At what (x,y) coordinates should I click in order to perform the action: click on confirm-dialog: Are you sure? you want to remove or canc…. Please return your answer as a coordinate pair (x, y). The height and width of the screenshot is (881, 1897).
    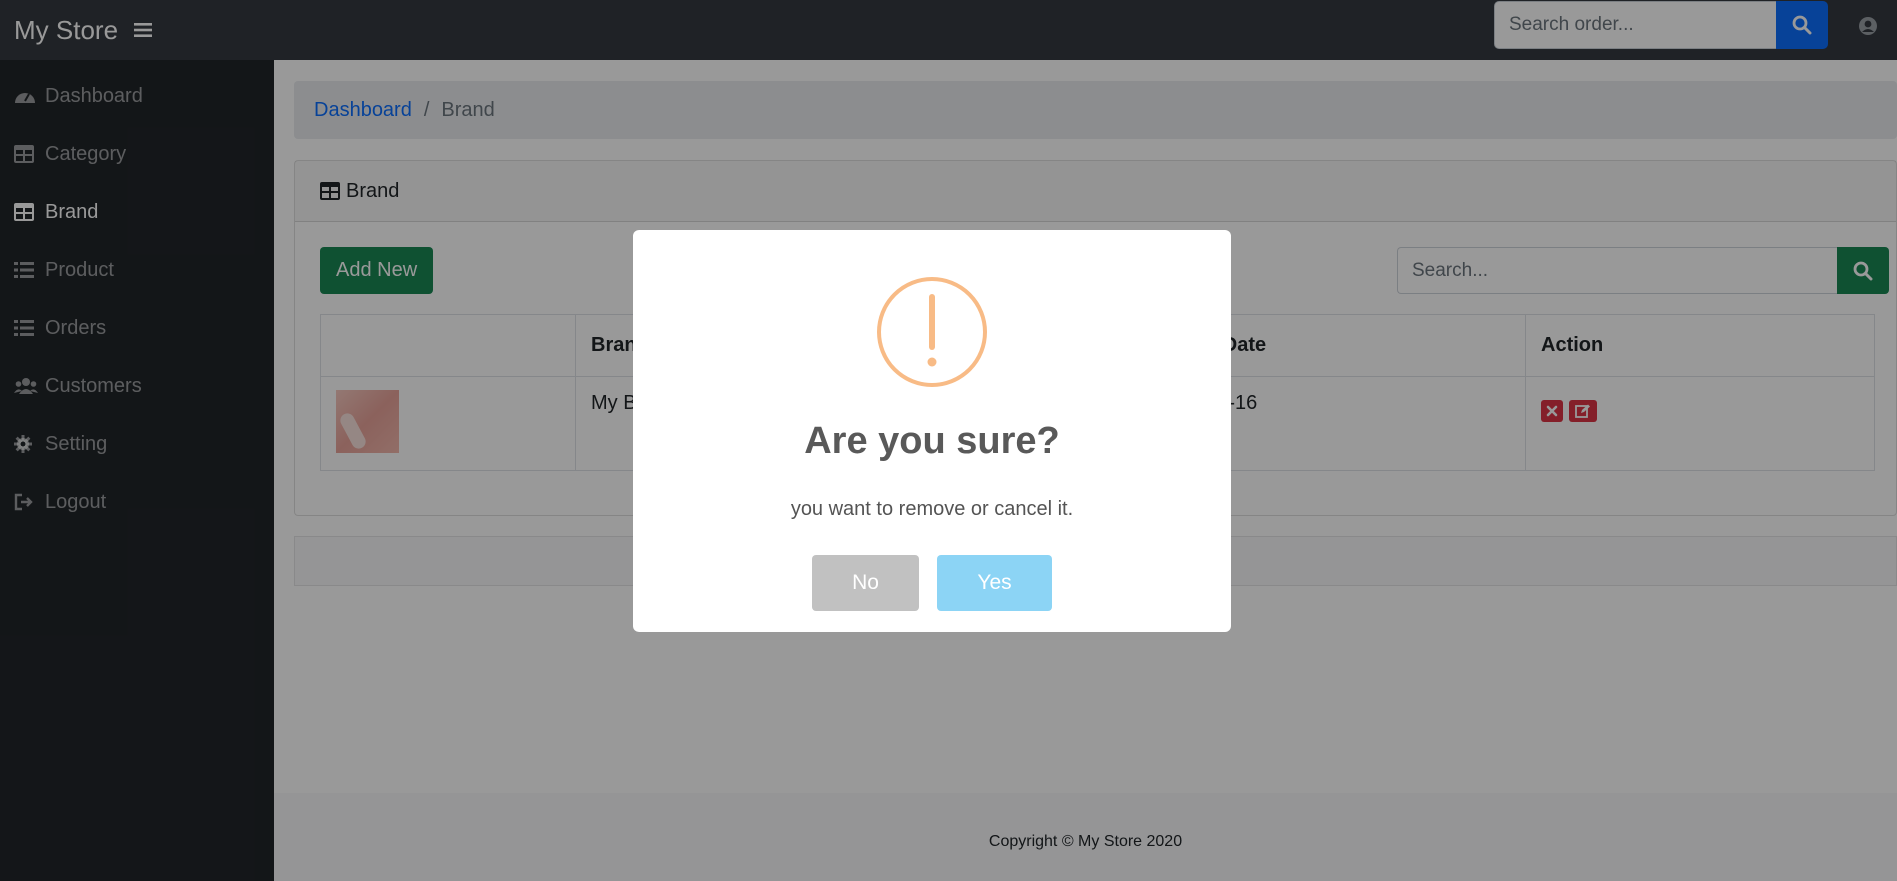
    Looking at the image, I should click on (932, 431).